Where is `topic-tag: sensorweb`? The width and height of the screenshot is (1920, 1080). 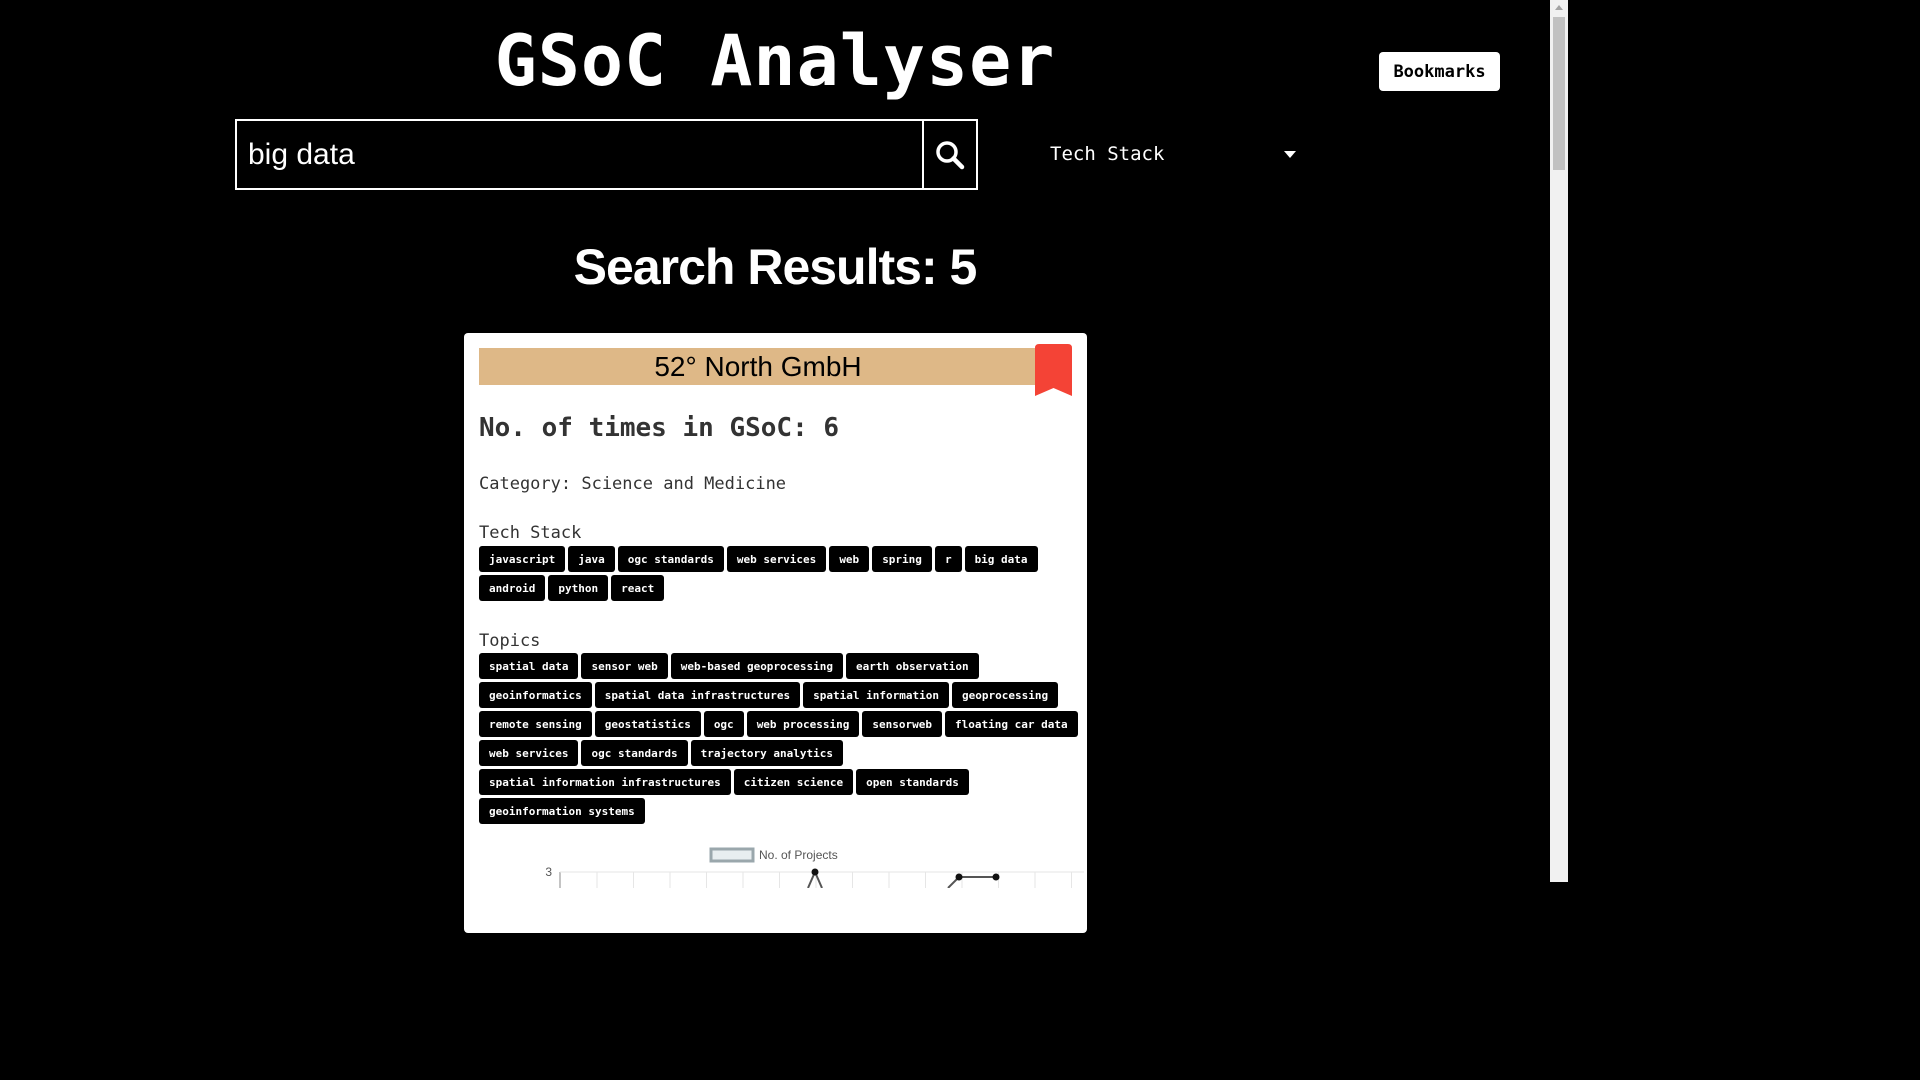 topic-tag: sensorweb is located at coordinates (902, 724).